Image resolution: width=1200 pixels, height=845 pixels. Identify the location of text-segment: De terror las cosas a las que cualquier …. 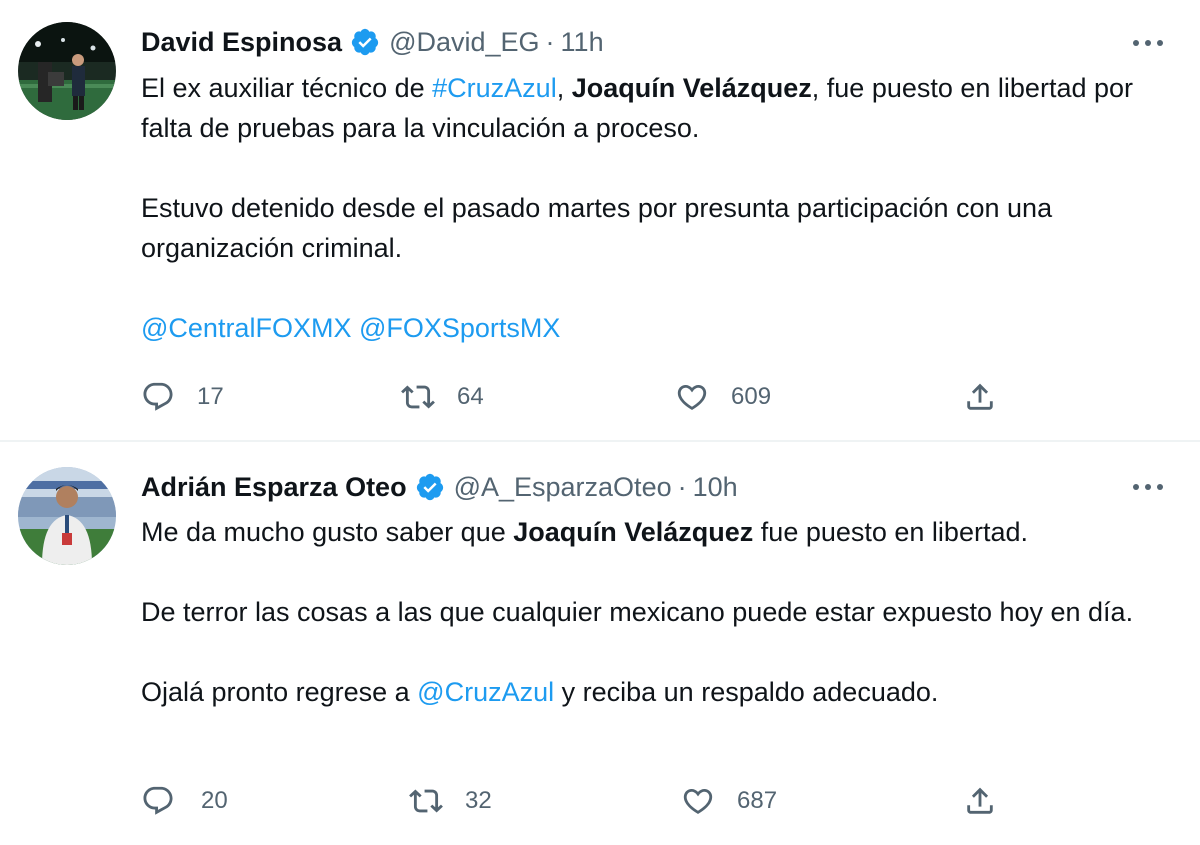
(637, 612).